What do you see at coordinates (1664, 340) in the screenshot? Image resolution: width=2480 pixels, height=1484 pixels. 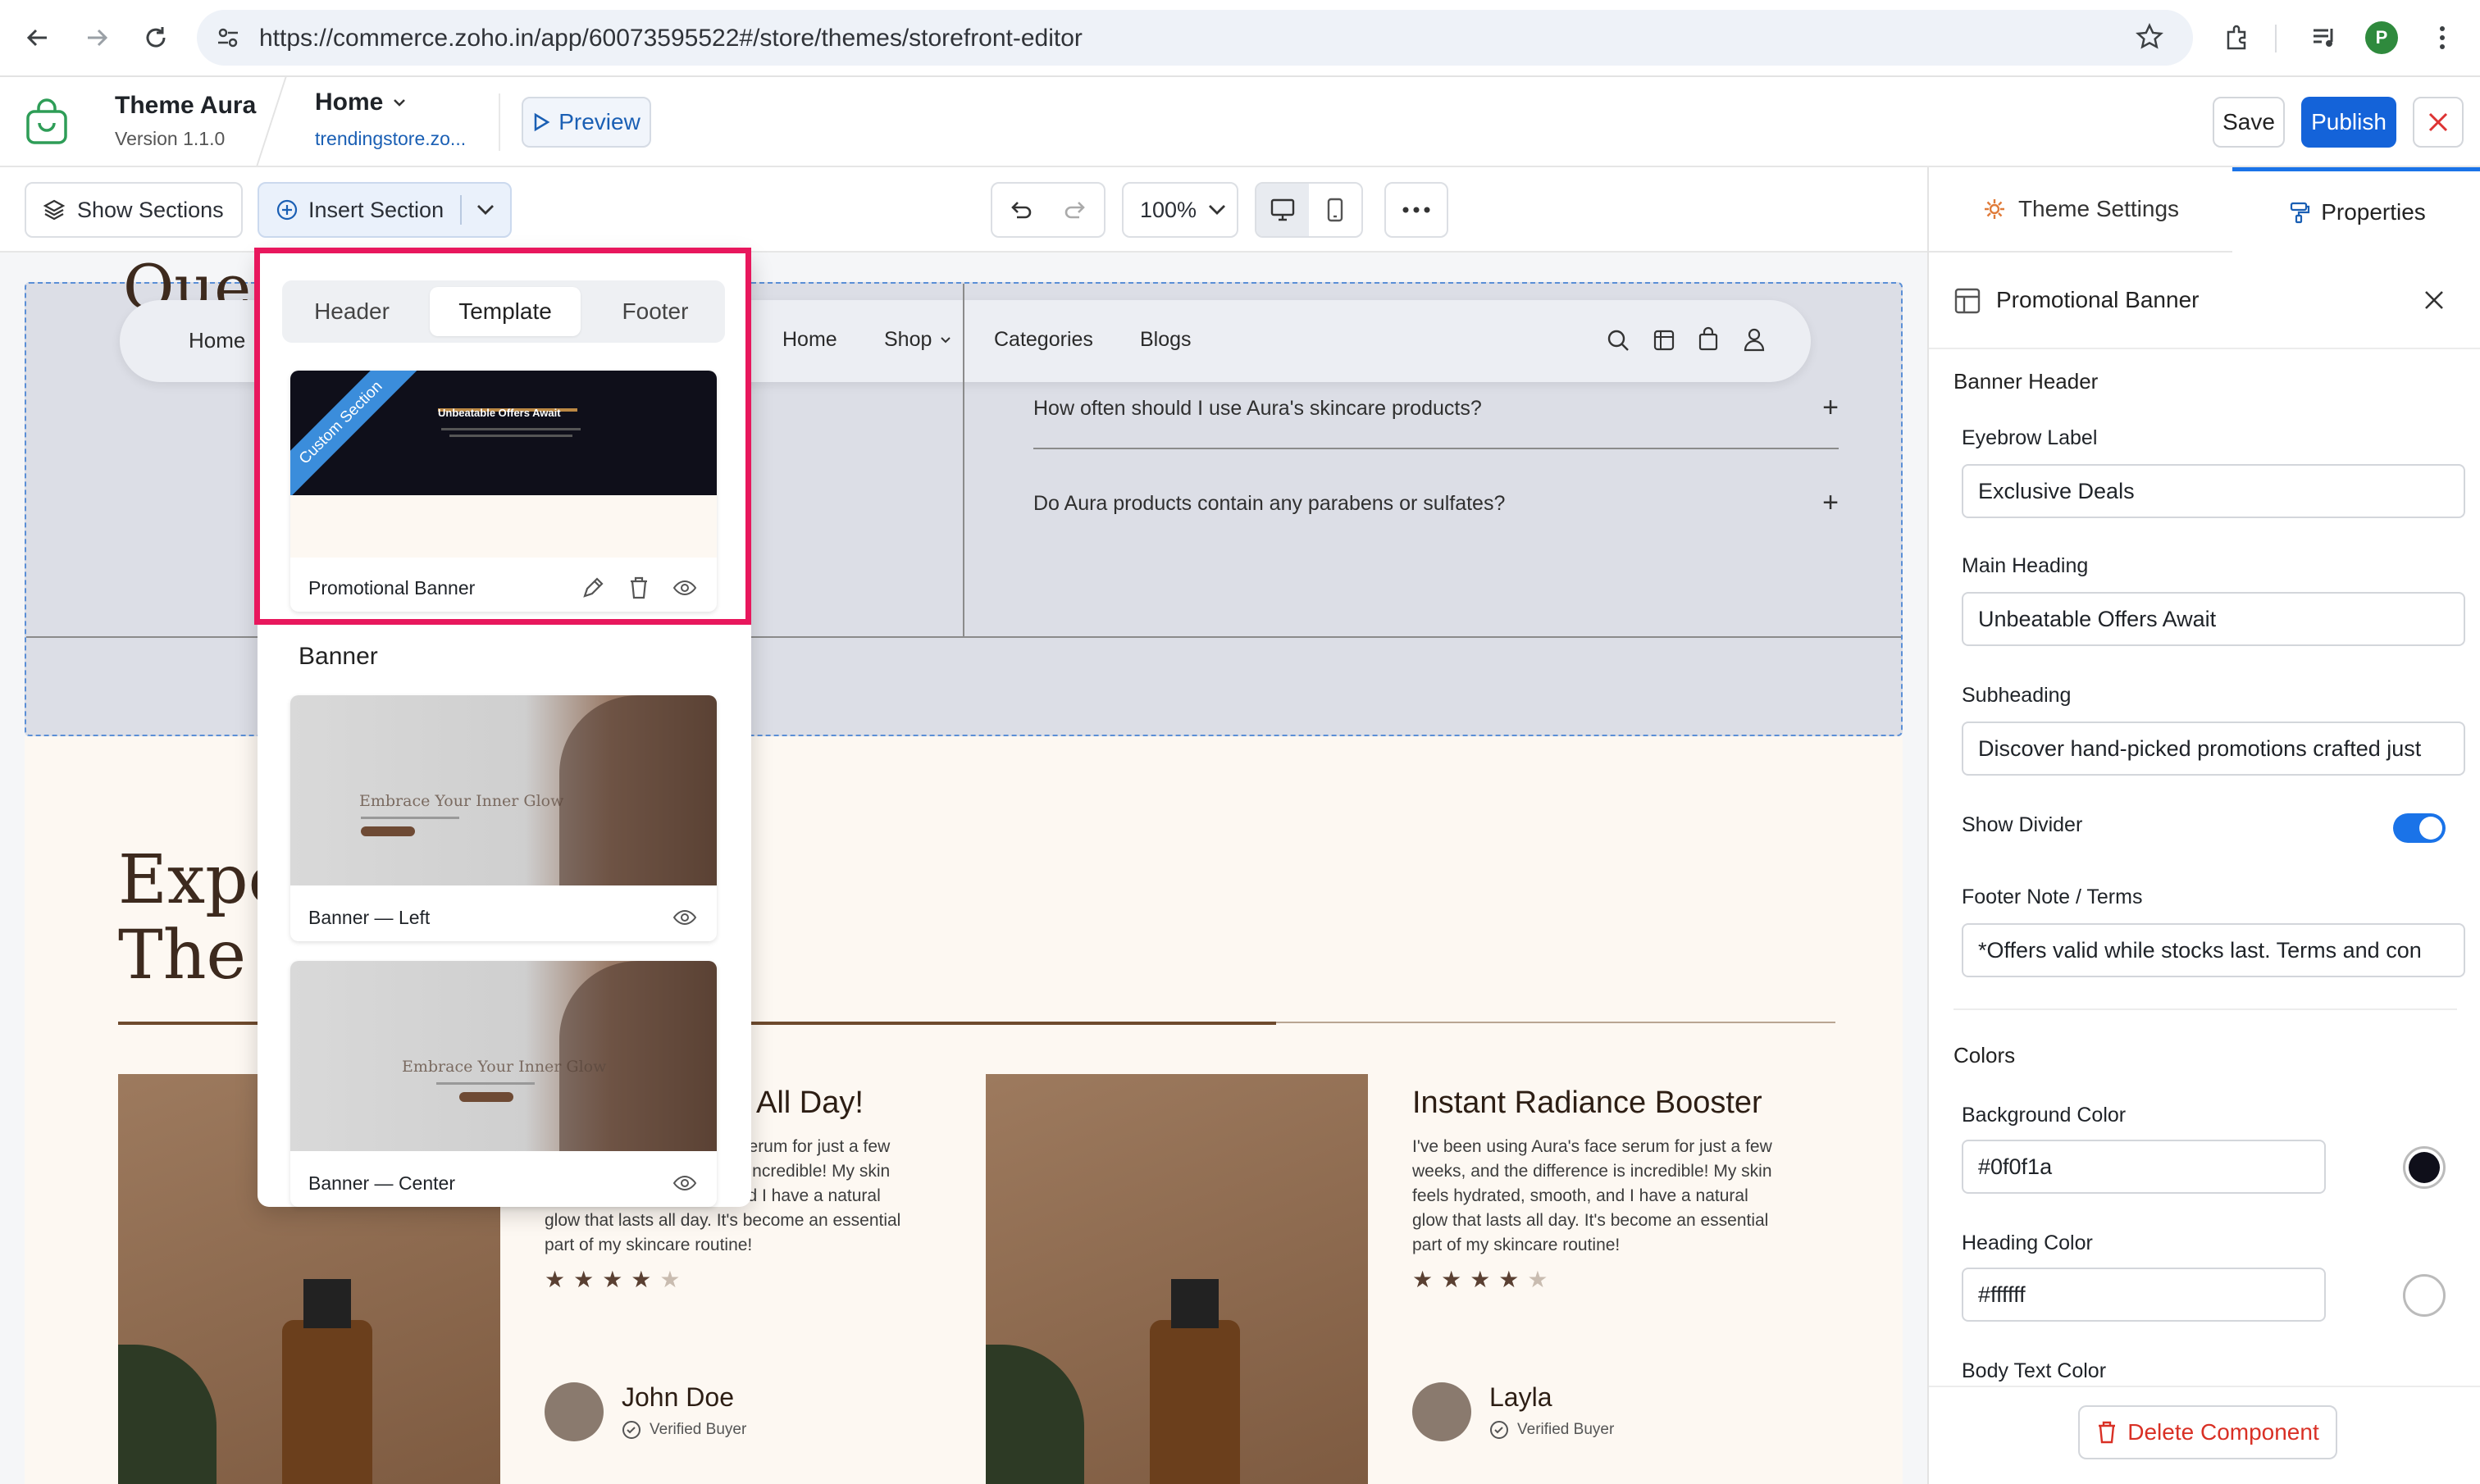 I see `wishlist-icon` at bounding box center [1664, 340].